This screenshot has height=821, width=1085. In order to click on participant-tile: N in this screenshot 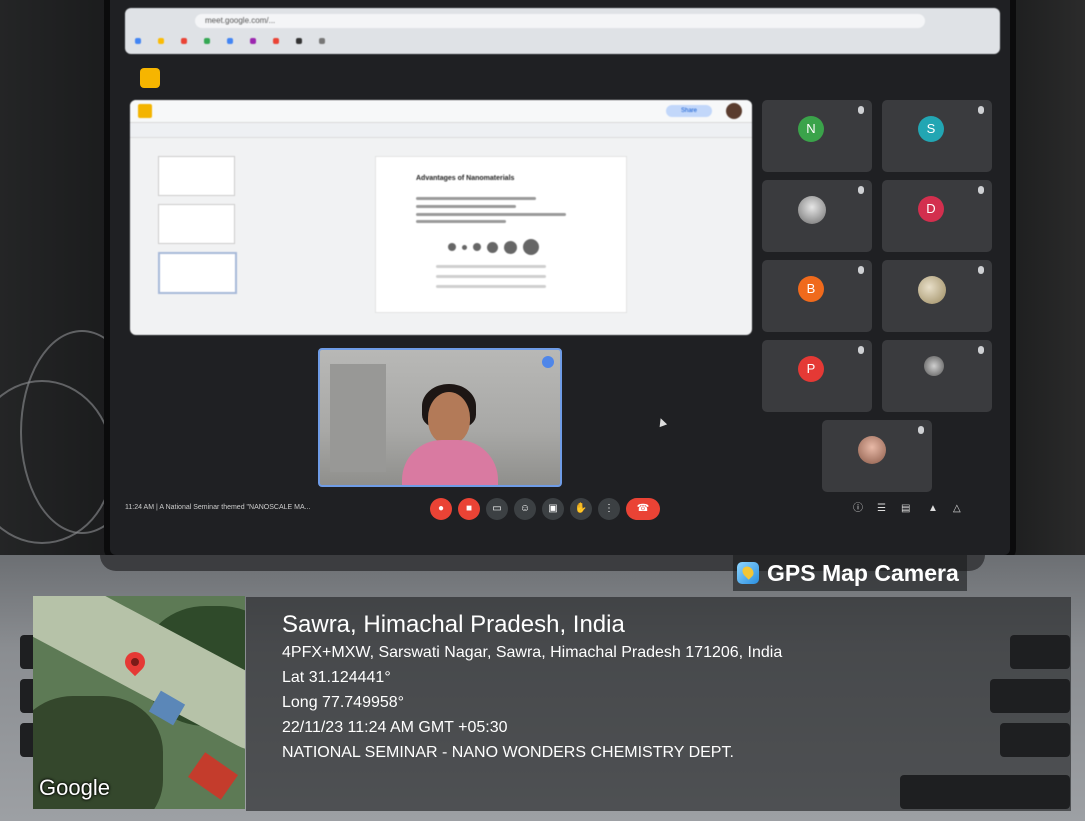, I will do `click(817, 136)`.